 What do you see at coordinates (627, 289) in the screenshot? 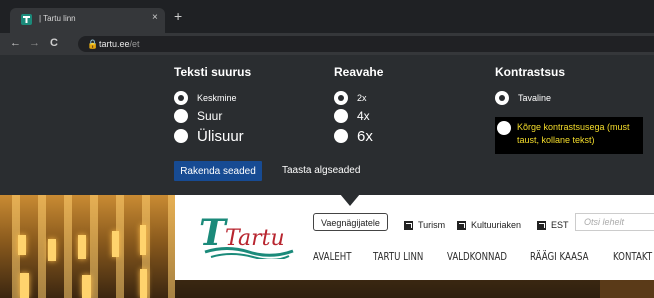
I see `building-photo-bottom` at bounding box center [627, 289].